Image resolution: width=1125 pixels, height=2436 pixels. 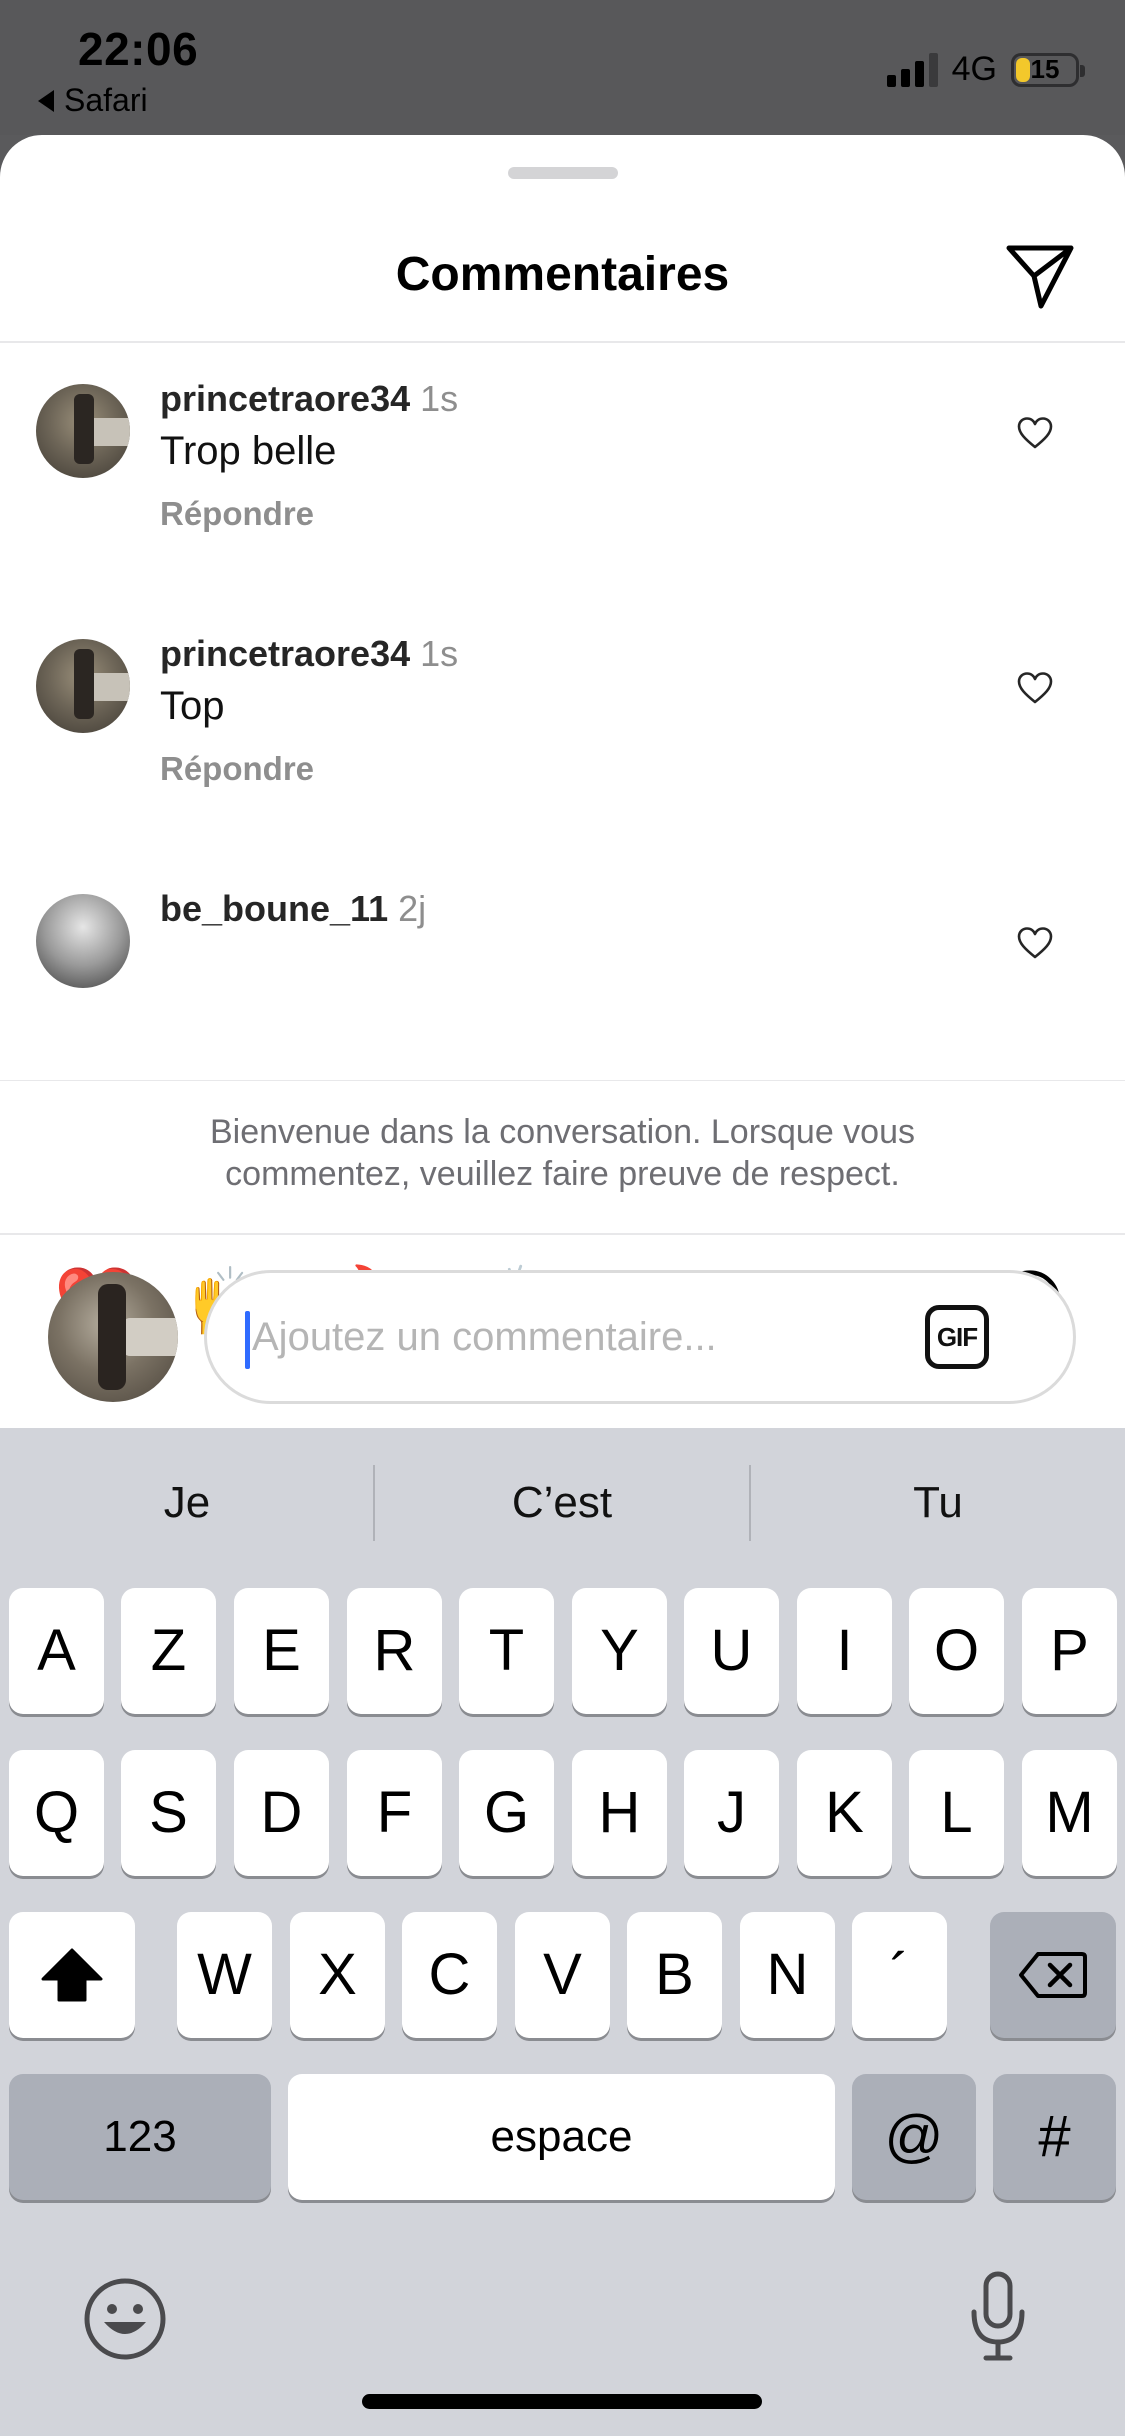 I want to click on key-y: Y, so click(x=619, y=1651).